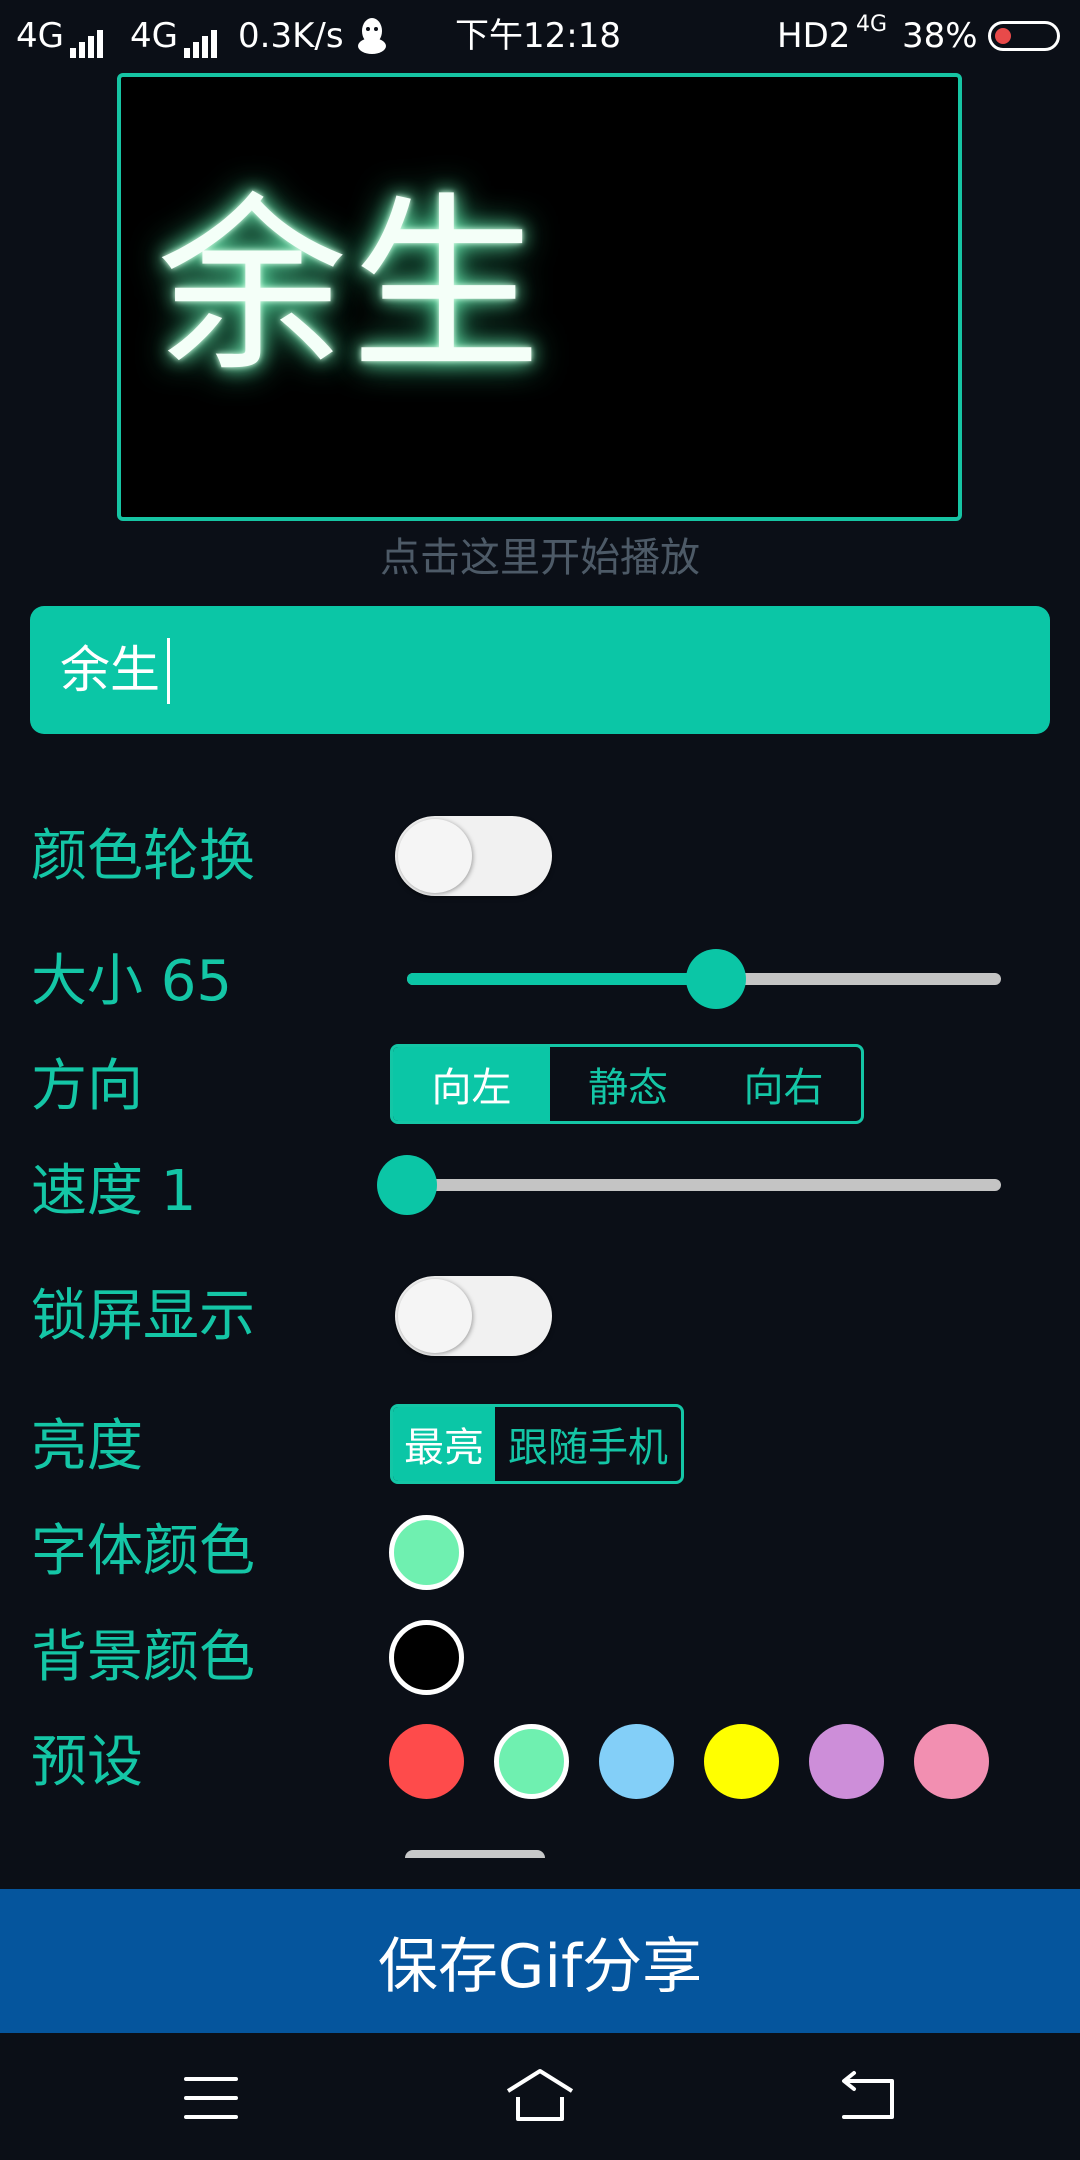 The height and width of the screenshot is (2160, 1080). Describe the element at coordinates (87, 1762) in the screenshot. I see `presets-label: 预设` at that location.